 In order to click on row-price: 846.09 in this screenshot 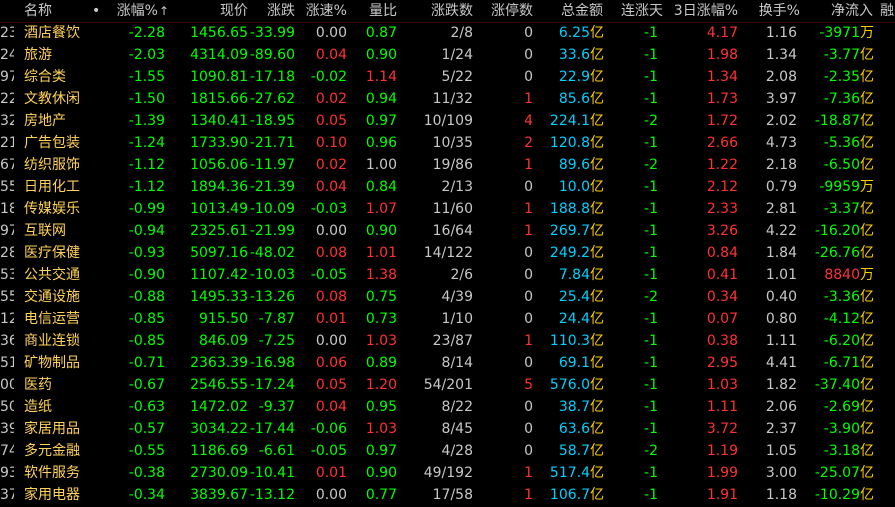, I will do `click(223, 341)`.